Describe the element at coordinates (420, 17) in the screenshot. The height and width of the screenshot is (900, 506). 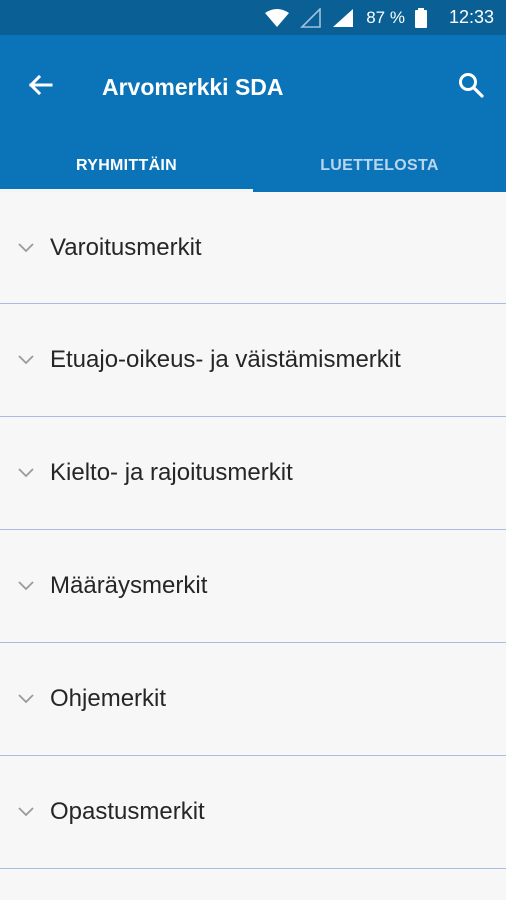
I see `battery-icon` at that location.